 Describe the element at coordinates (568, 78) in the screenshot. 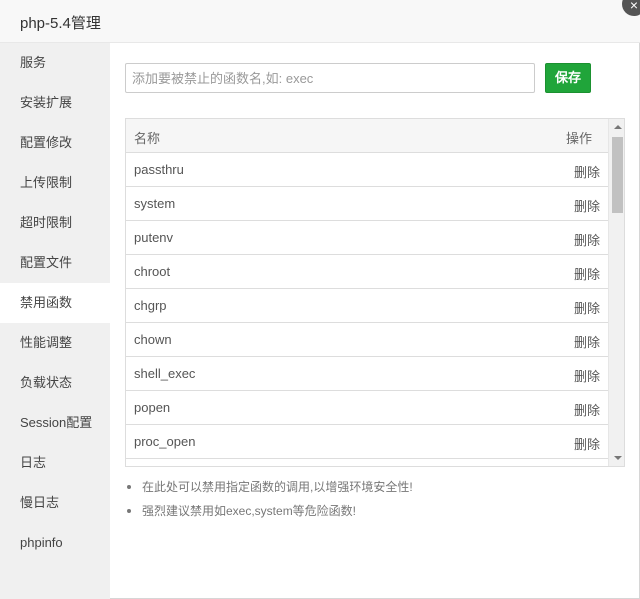

I see `save-button: 保存` at that location.